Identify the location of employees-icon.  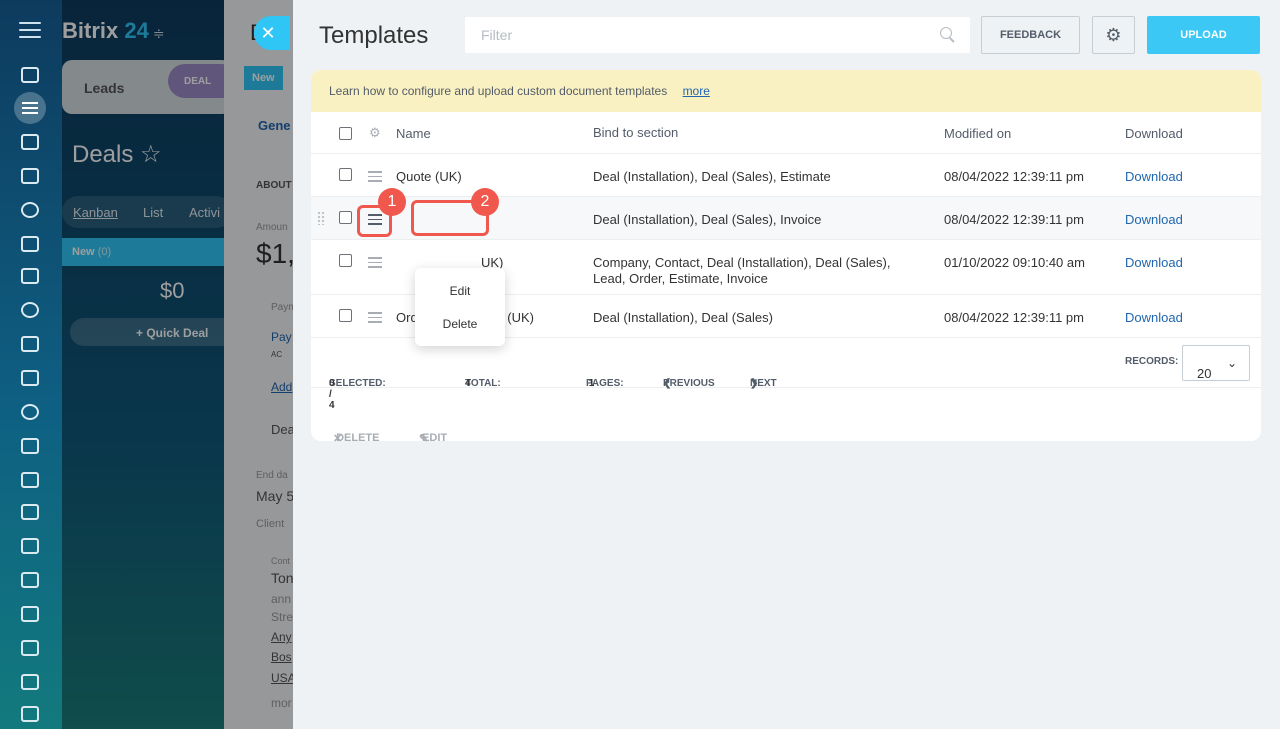
(30, 580).